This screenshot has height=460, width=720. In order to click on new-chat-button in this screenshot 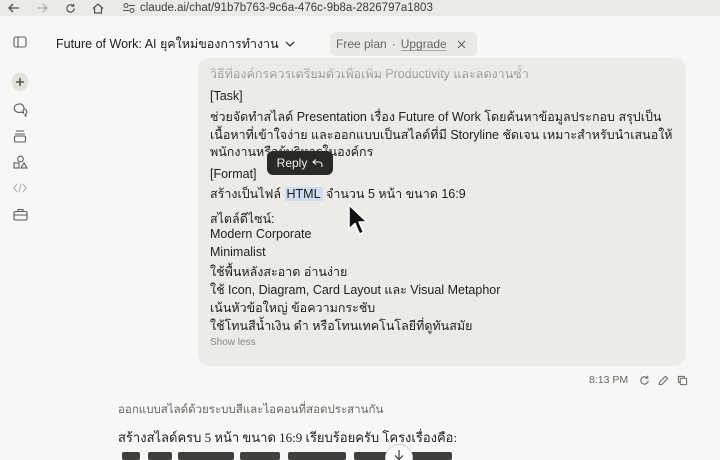, I will do `click(20, 82)`.